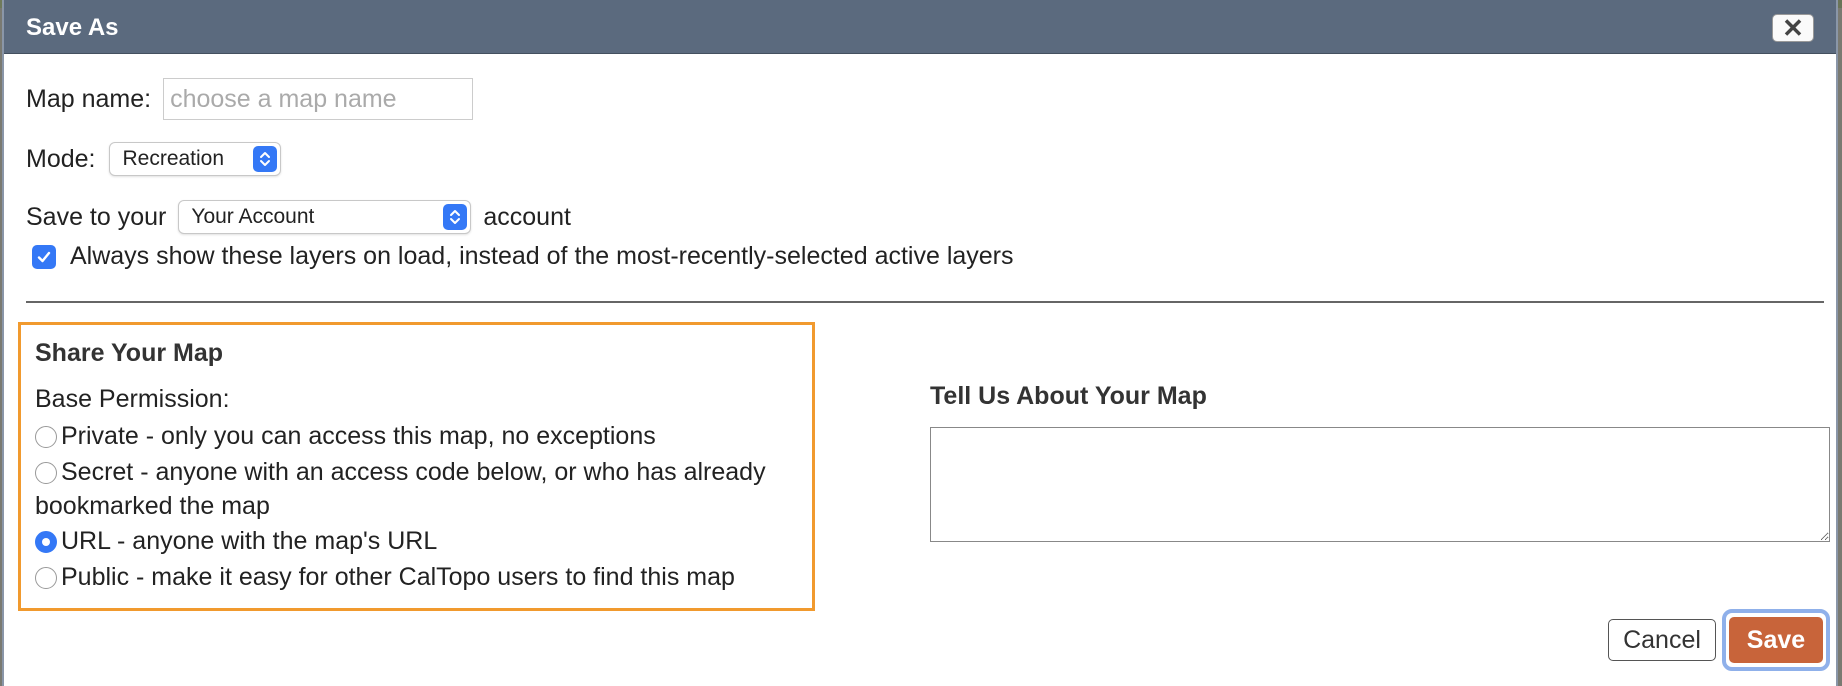 The width and height of the screenshot is (1842, 686). What do you see at coordinates (1068, 396) in the screenshot?
I see `about-heading: Tell Us About Your Map` at bounding box center [1068, 396].